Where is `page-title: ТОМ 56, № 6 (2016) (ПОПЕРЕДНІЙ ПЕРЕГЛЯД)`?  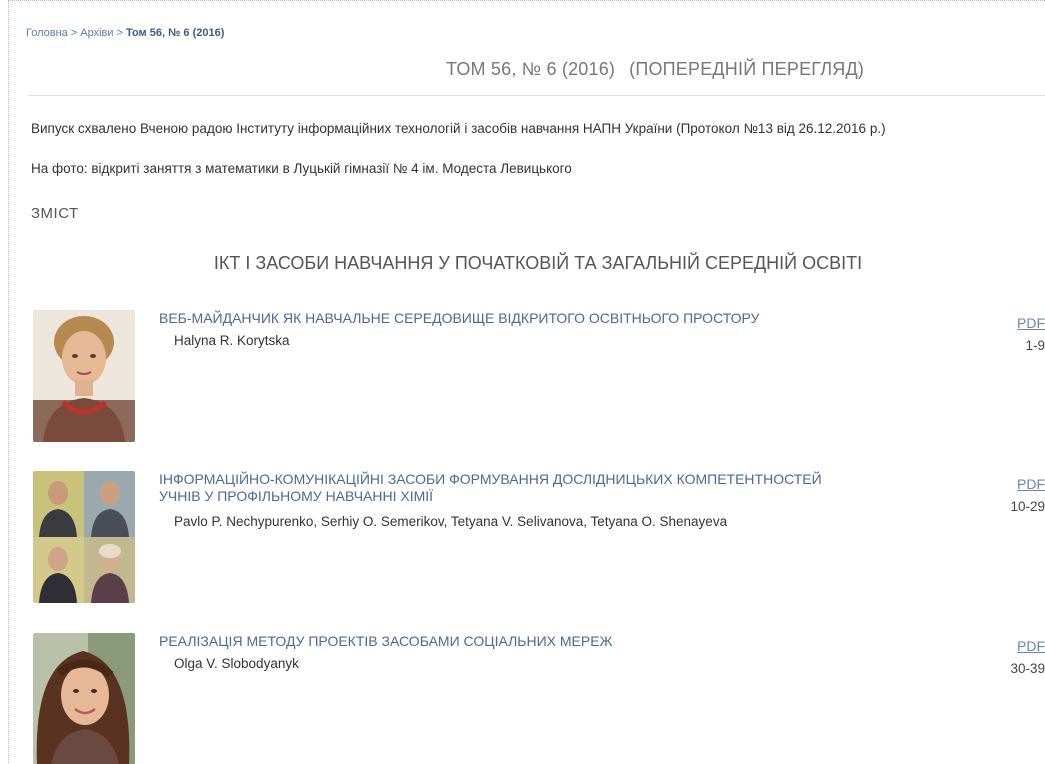 page-title: ТОМ 56, № 6 (2016) (ПОПЕРЕДНІЙ ПЕРЕГЛЯД) is located at coordinates (522, 69).